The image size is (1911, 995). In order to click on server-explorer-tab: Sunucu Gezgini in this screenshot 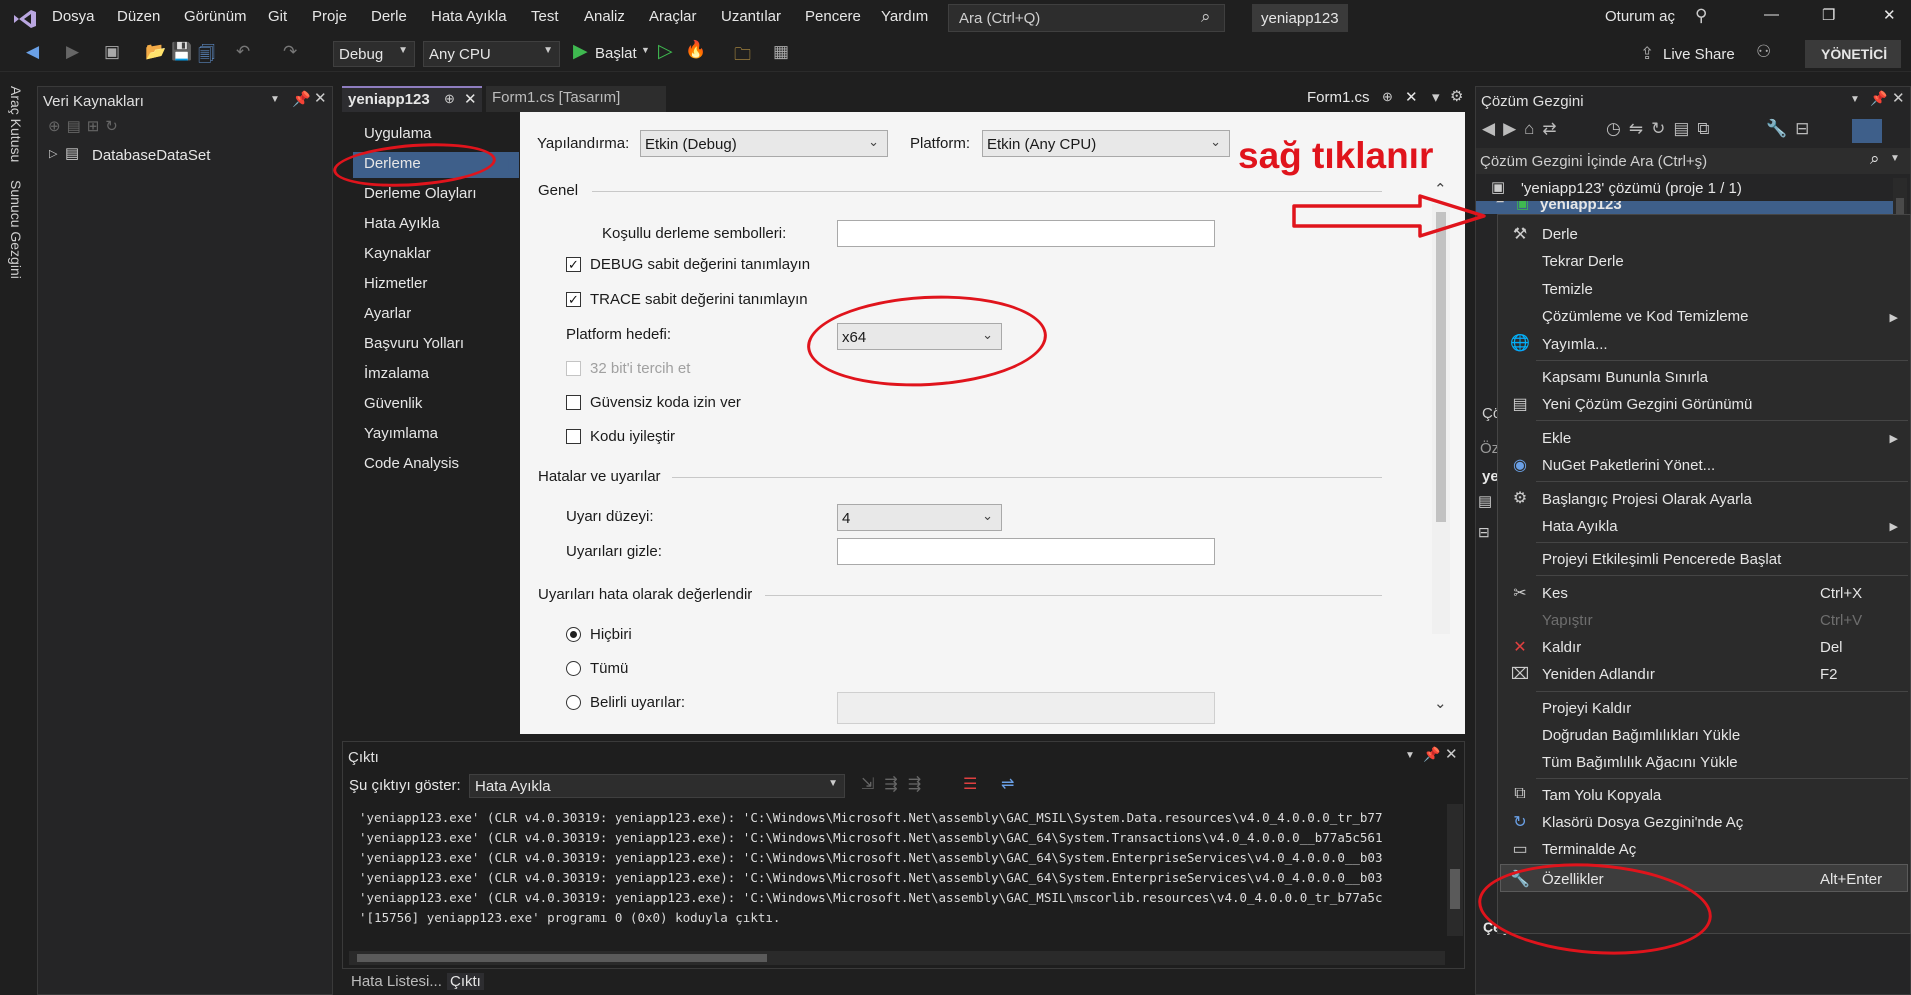, I will do `click(16, 229)`.